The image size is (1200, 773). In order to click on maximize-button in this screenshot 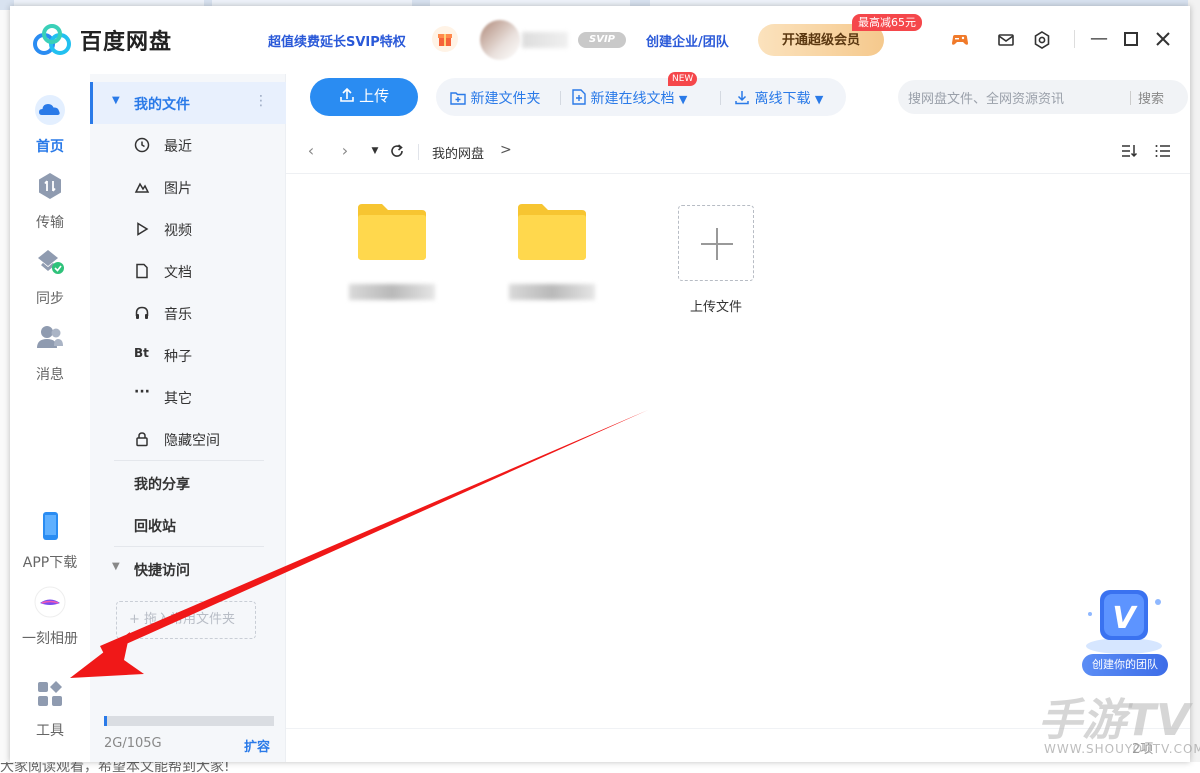, I will do `click(1131, 39)`.